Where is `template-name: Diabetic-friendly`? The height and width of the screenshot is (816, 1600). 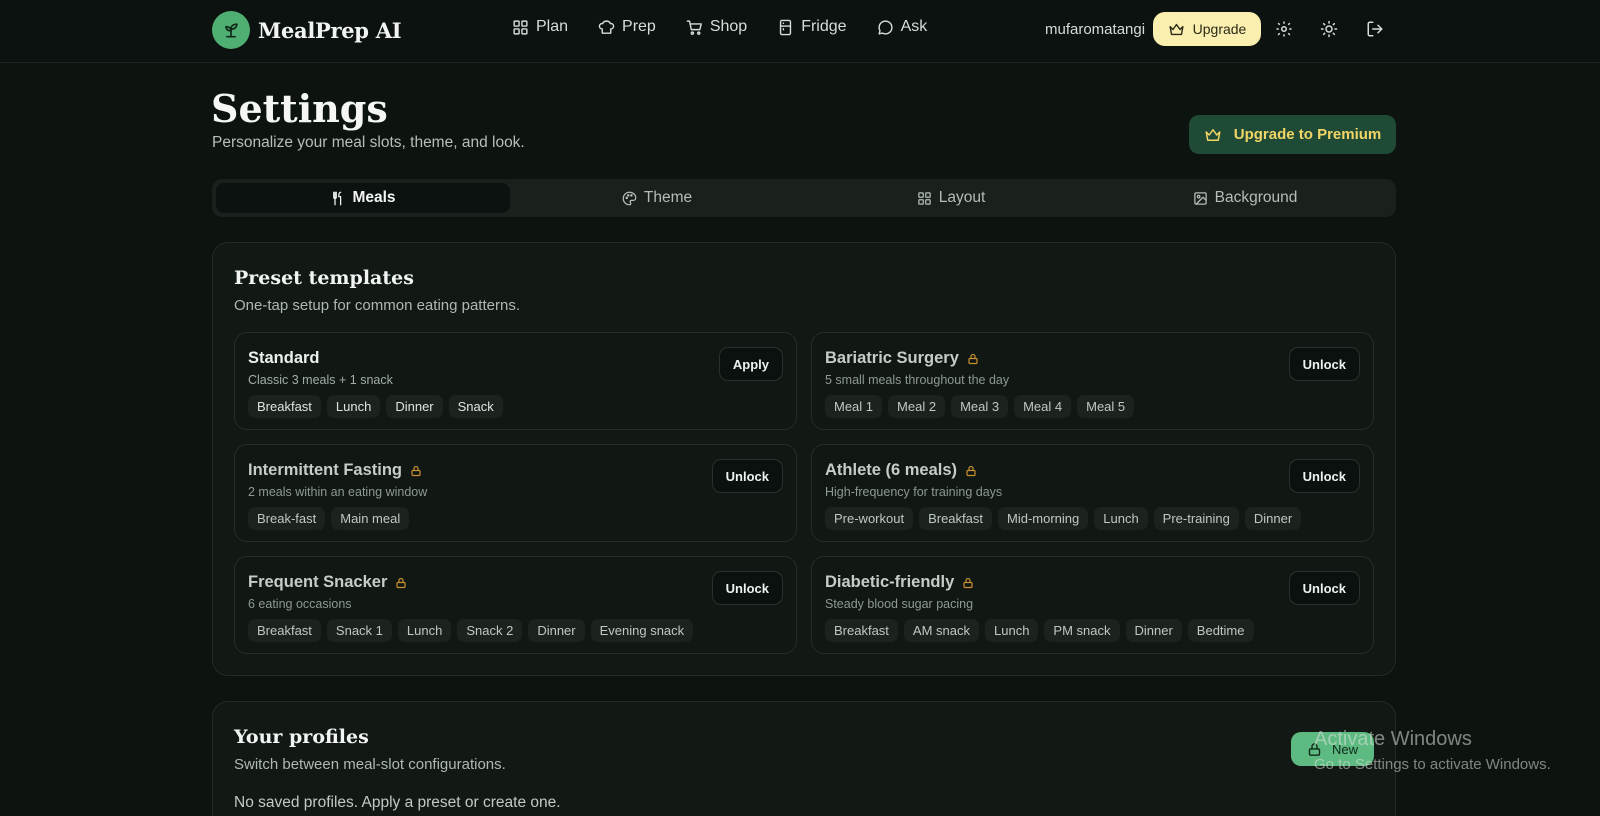
template-name: Diabetic-friendly is located at coordinates (899, 582).